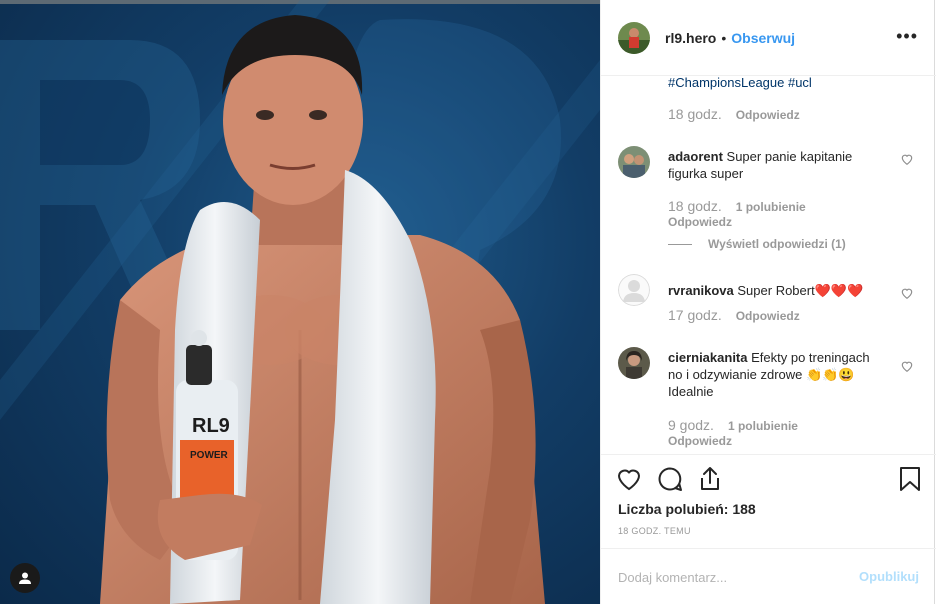  I want to click on add-comment-bar: Opublikuj, so click(768, 576).